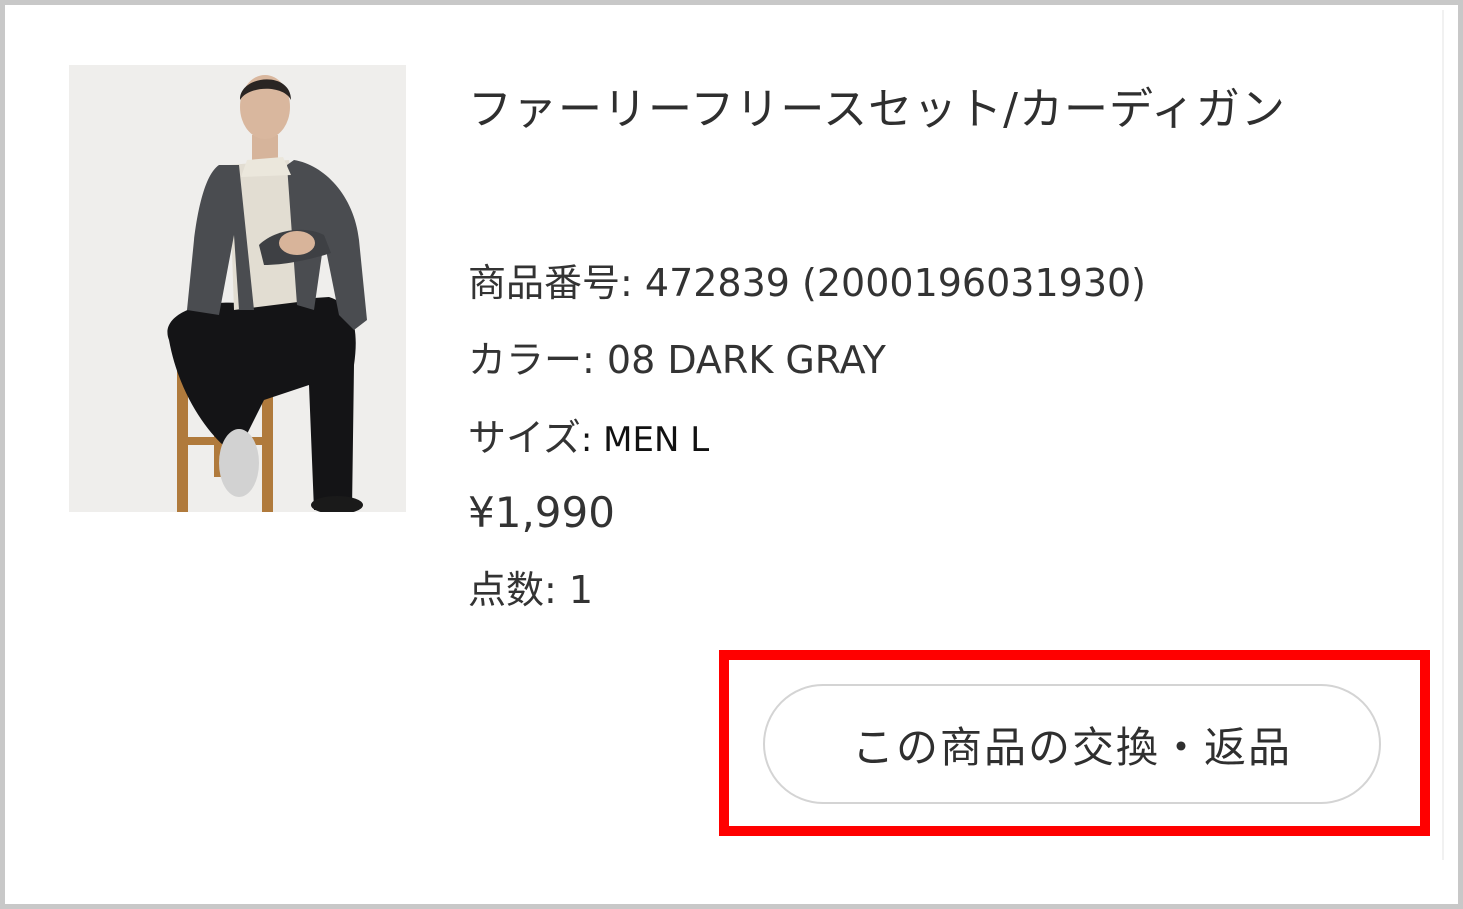 The height and width of the screenshot is (909, 1463). I want to click on product-number-value: 472839 (2000196031930), so click(895, 283).